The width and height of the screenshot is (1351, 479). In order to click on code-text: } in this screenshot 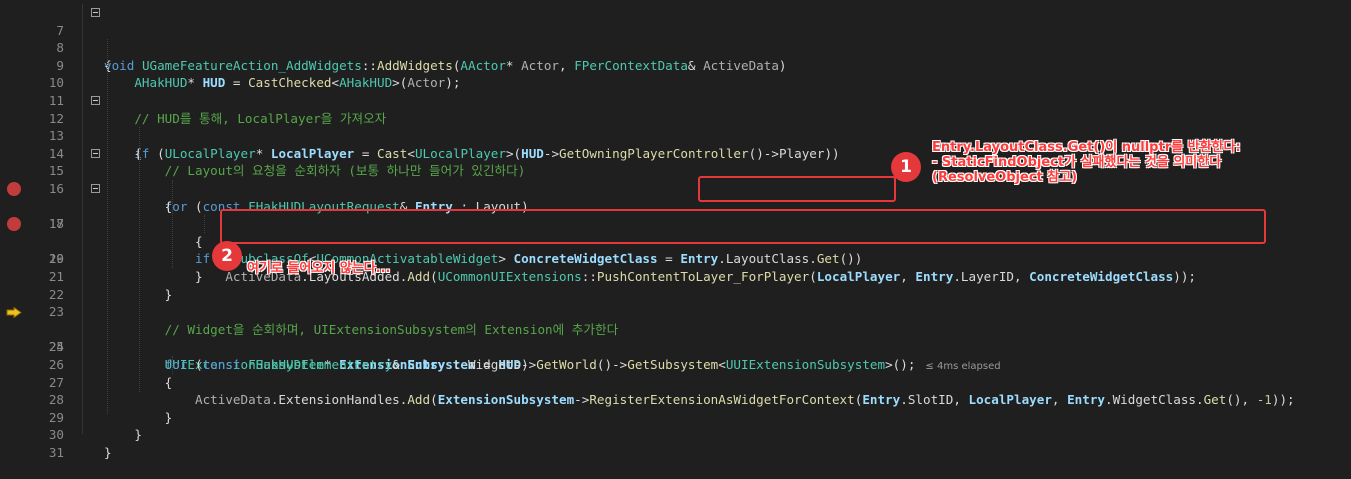, I will do `click(108, 452)`.